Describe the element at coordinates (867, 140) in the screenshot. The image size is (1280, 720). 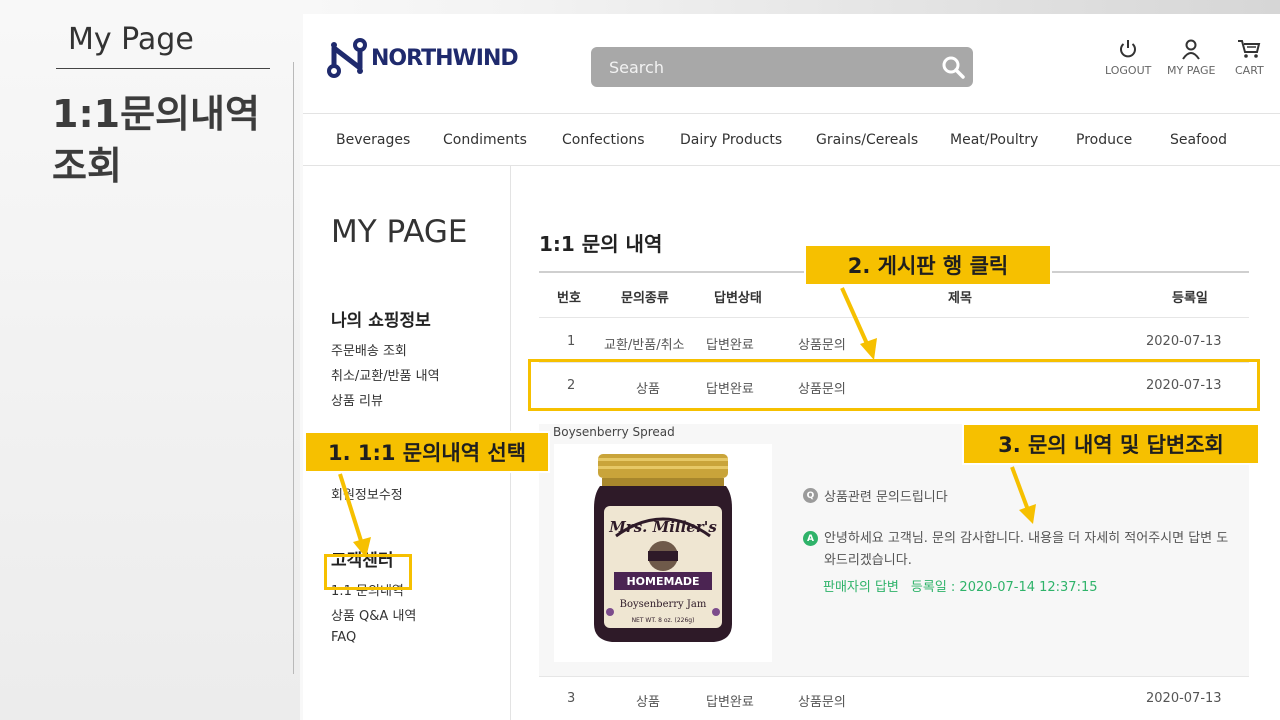
I see `category-grains-cereals: Grains/Cereals` at that location.